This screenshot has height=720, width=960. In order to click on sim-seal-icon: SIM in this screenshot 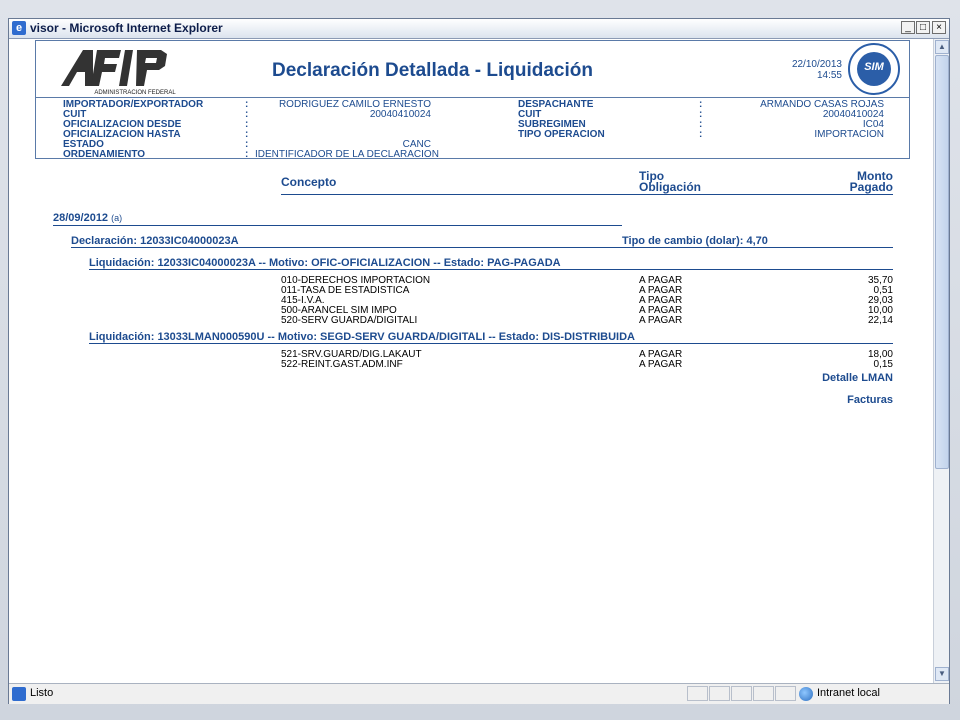, I will do `click(874, 69)`.